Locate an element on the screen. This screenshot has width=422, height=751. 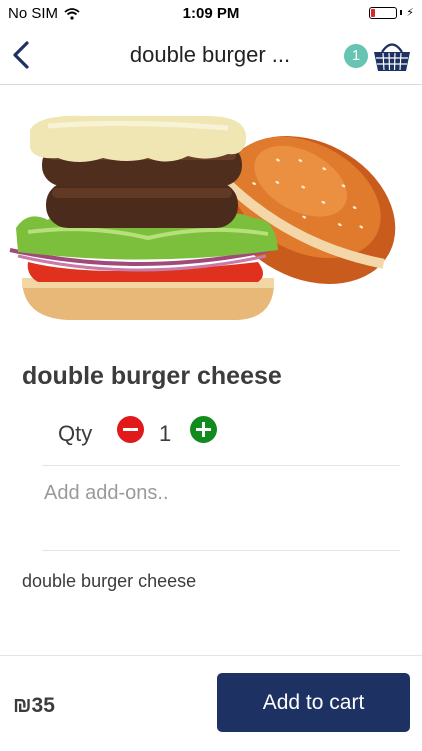
battery-icon: ⚡ is located at coordinates (391, 12).